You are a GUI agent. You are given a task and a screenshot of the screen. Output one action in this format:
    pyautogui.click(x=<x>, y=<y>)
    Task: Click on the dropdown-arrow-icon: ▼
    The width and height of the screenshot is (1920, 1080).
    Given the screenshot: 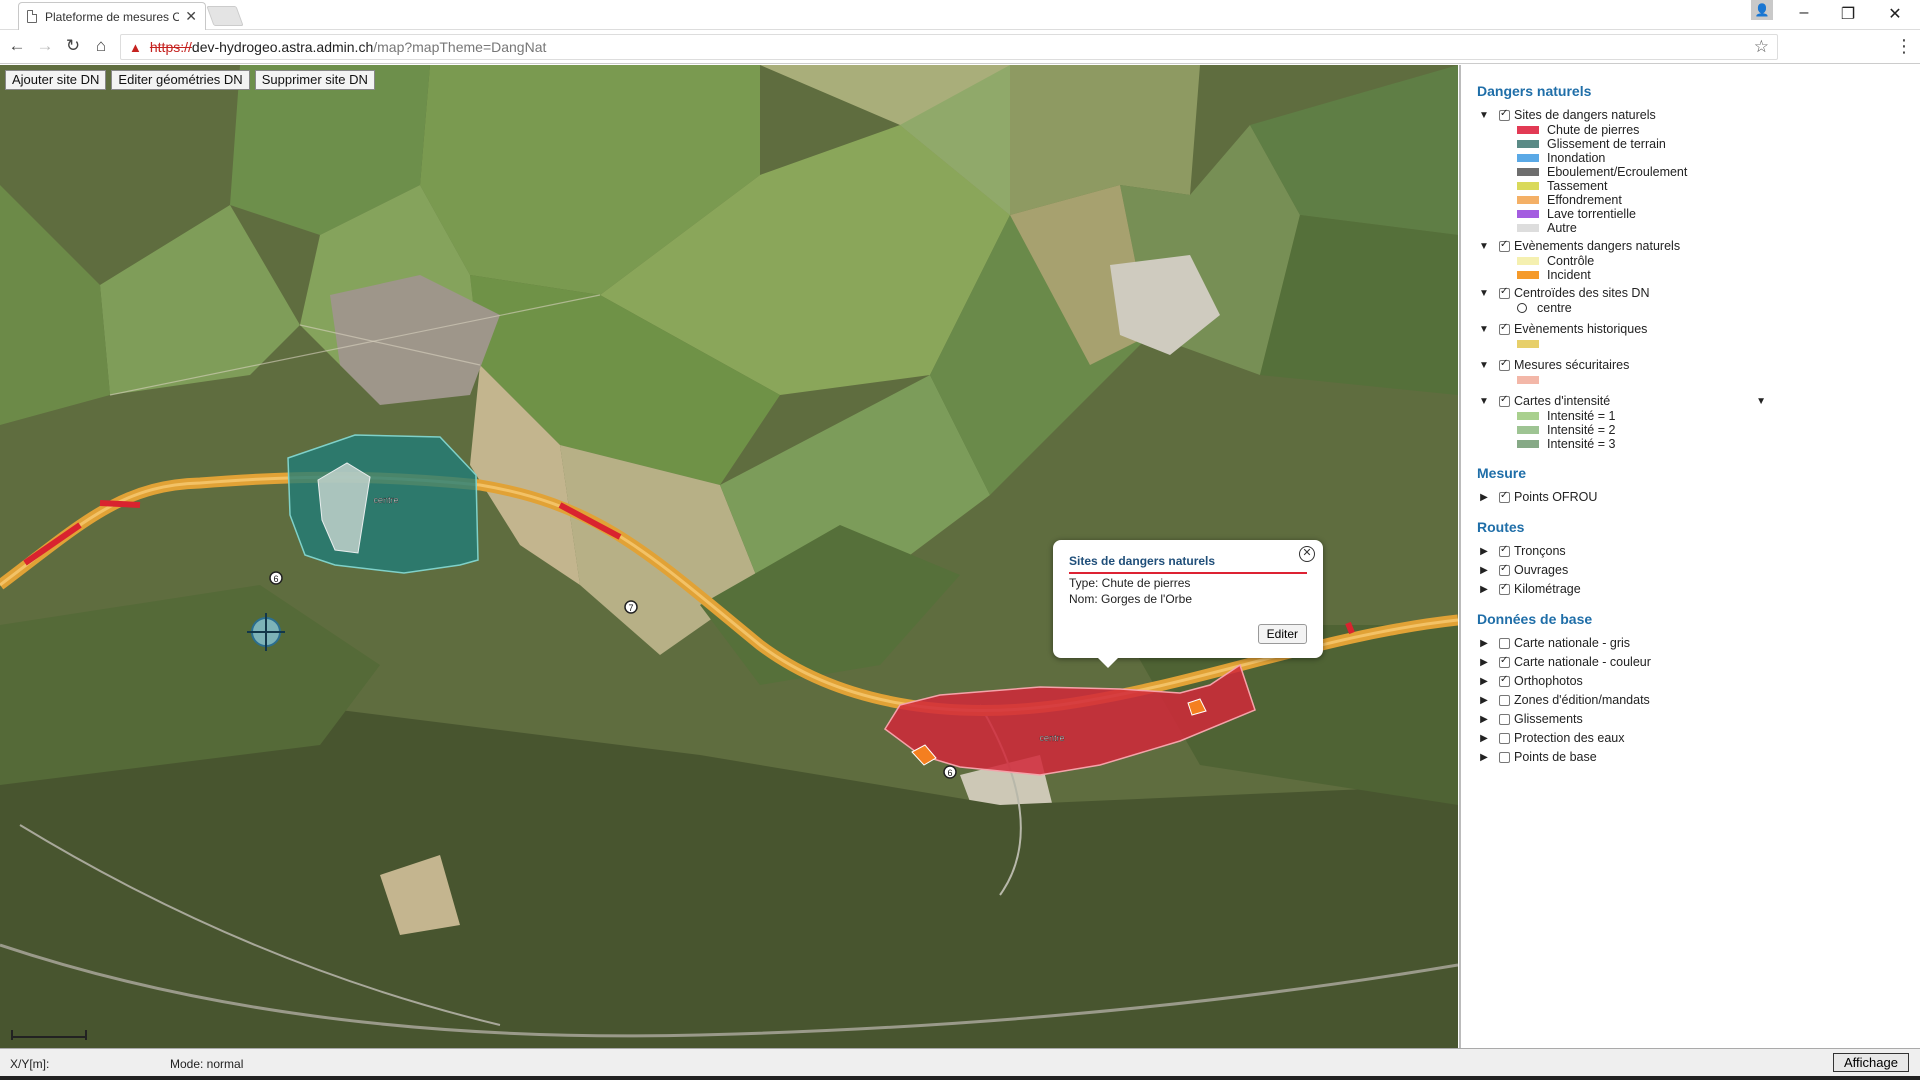 What is the action you would take?
    pyautogui.click(x=1761, y=401)
    